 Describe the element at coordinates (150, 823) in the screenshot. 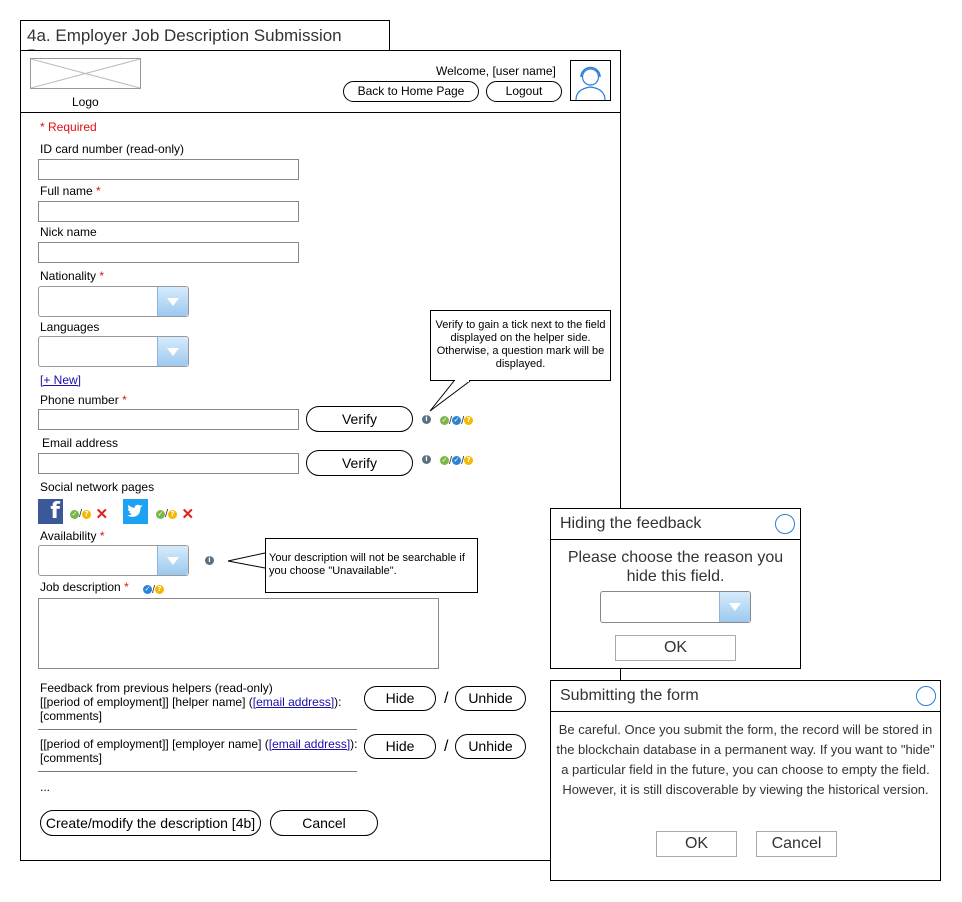

I see `create-description-button: Create/modify the description [4b]` at that location.